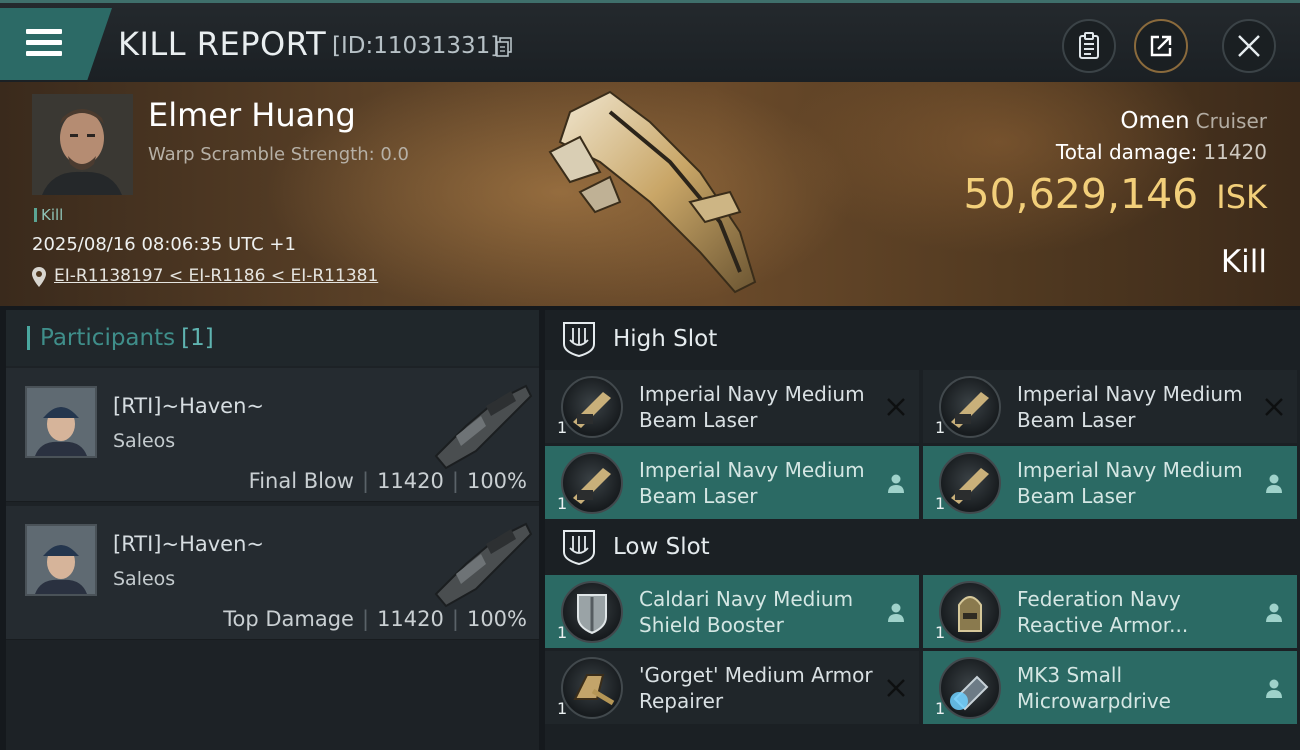 This screenshot has height=750, width=1300. Describe the element at coordinates (1094, 688) in the screenshot. I see `module-name: MK3 Small Microwarpdrive` at that location.